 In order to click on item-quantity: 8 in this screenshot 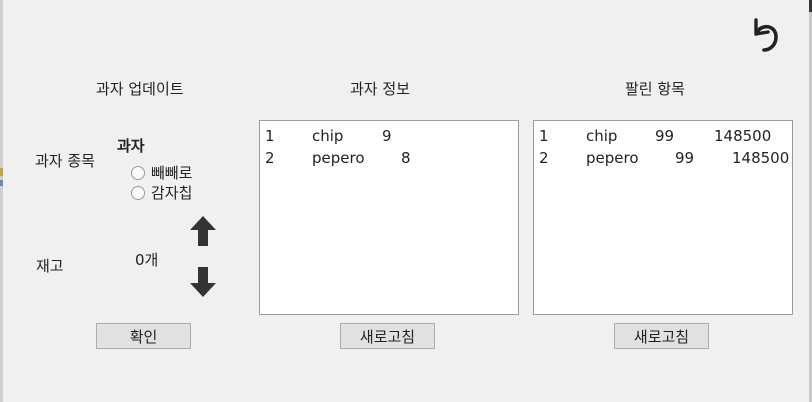, I will do `click(406, 158)`.